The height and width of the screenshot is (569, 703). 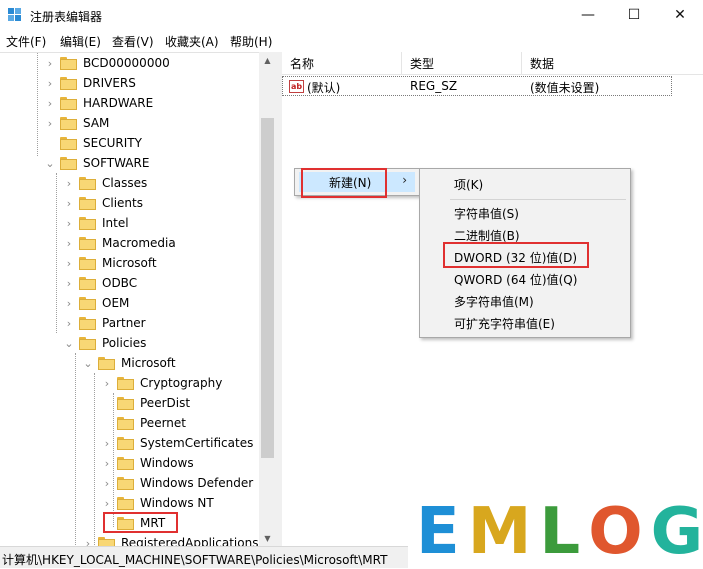 What do you see at coordinates (165, 403) in the screenshot?
I see `tree-item-label: PeerDist` at bounding box center [165, 403].